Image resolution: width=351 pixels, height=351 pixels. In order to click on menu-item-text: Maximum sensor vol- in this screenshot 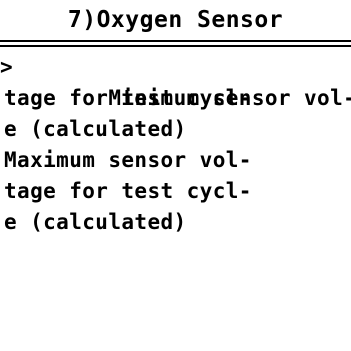, I will do `click(128, 160)`.